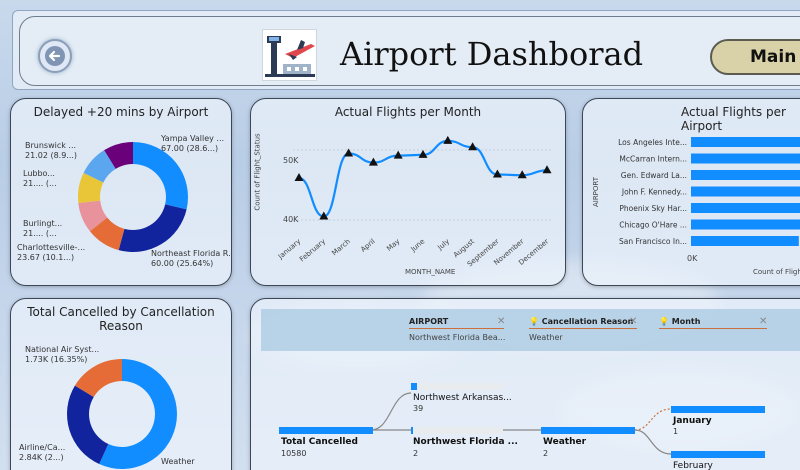 This screenshot has width=800, height=470. Describe the element at coordinates (676, 431) in the screenshot. I see `tree-node-value: 1` at that location.